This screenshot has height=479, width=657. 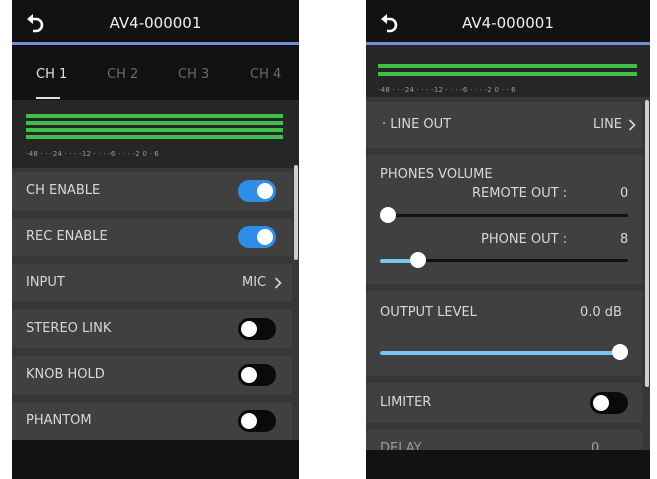 What do you see at coordinates (152, 191) in the screenshot?
I see `ch-enable-row: CH ENABLE` at bounding box center [152, 191].